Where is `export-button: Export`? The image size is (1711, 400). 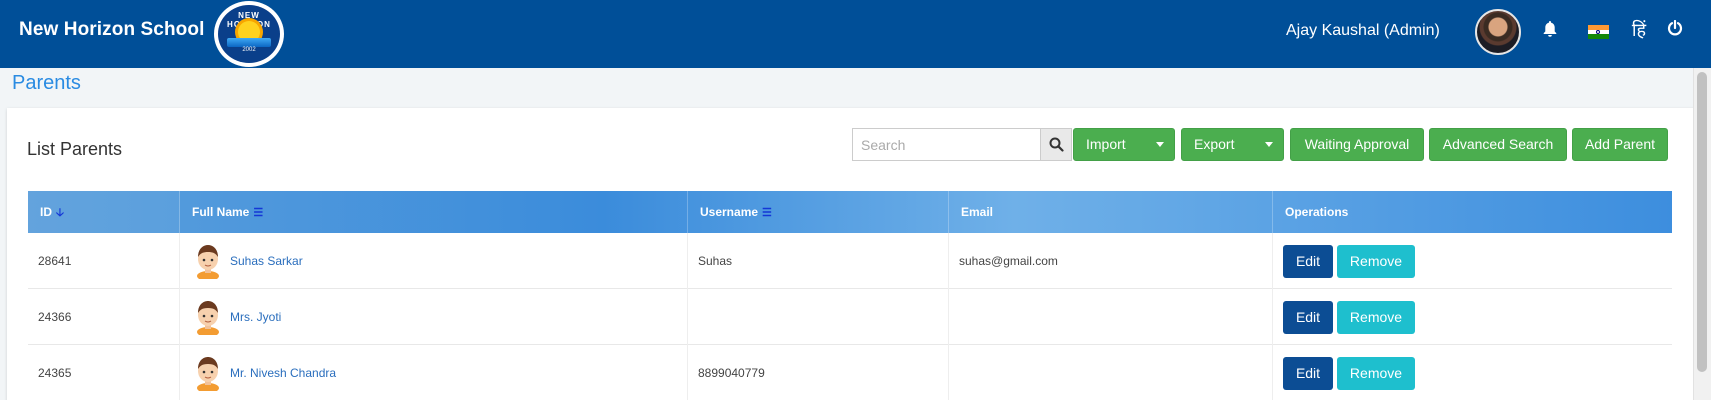
export-button: Export is located at coordinates (1232, 144).